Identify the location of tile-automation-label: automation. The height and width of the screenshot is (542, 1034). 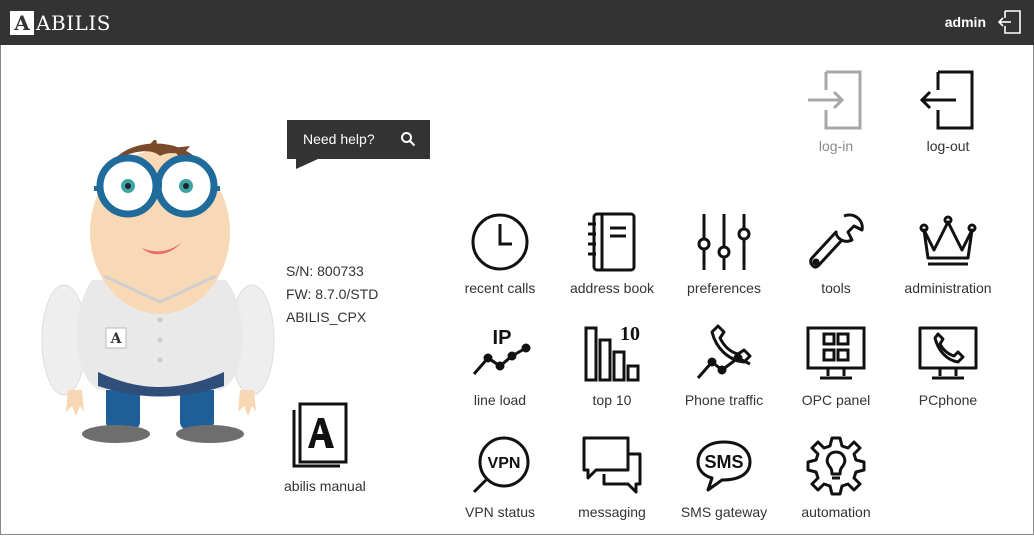
(836, 512).